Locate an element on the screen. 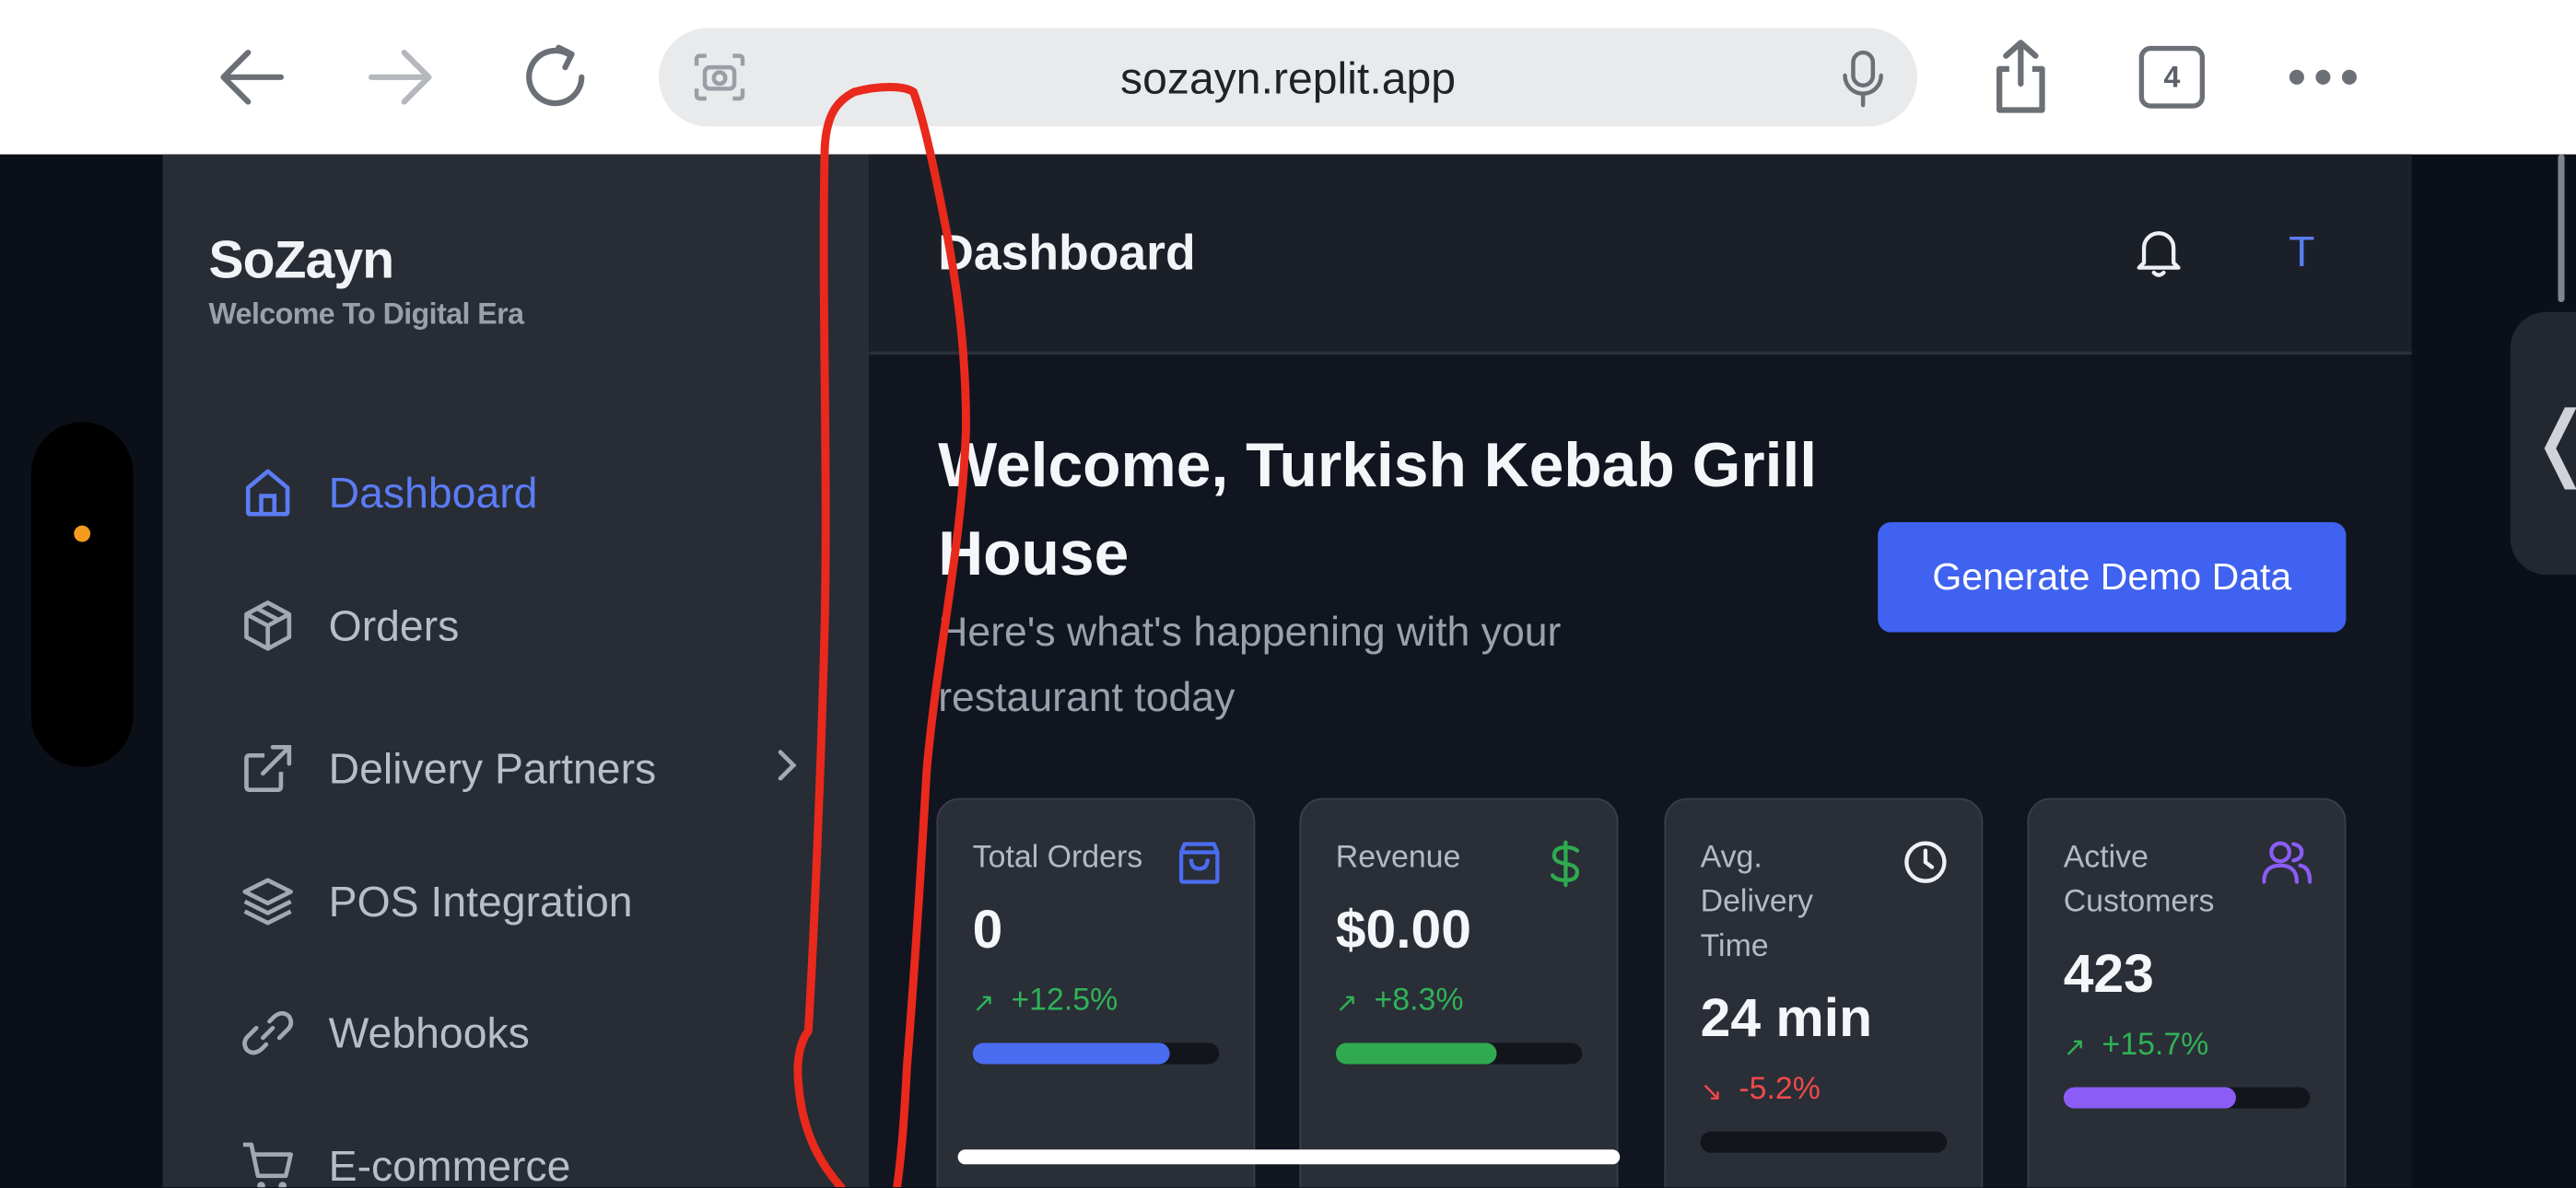 This screenshot has height=1188, width=2576. stat-change-value: +8.3% is located at coordinates (1419, 1001).